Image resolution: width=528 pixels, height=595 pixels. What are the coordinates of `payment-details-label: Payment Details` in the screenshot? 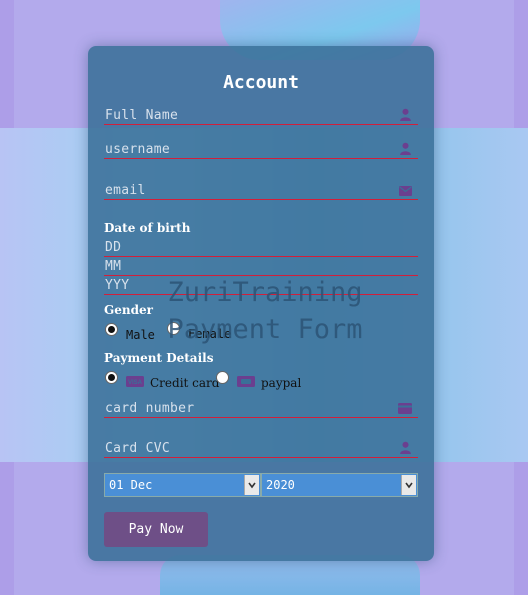 It's located at (159, 358).